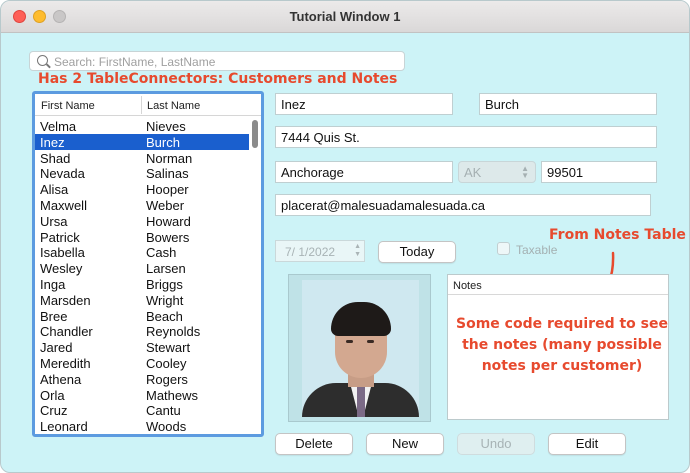 Image resolution: width=690 pixels, height=473 pixels. Describe the element at coordinates (473, 172) in the screenshot. I see `state-value: AK` at that location.